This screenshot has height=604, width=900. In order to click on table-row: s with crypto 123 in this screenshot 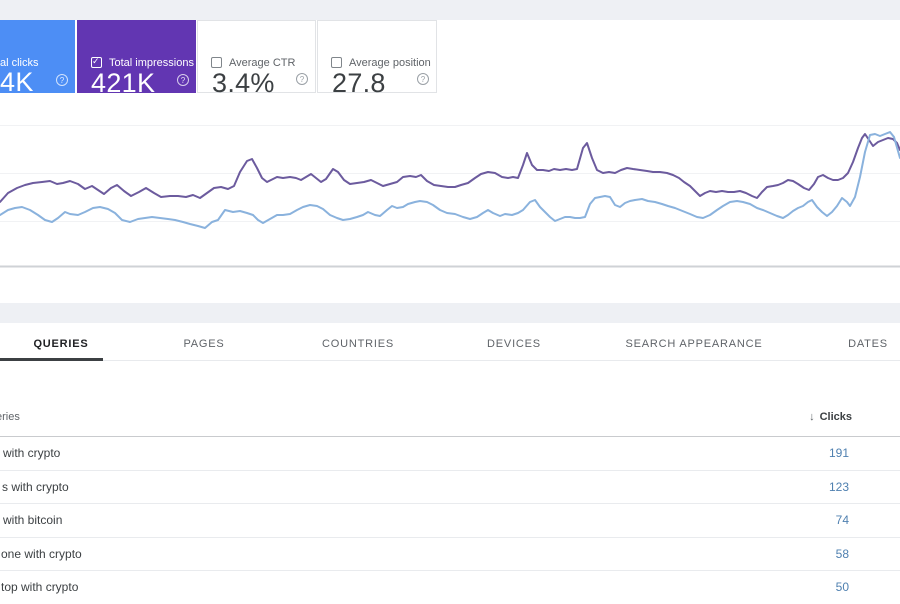, I will do `click(450, 488)`.